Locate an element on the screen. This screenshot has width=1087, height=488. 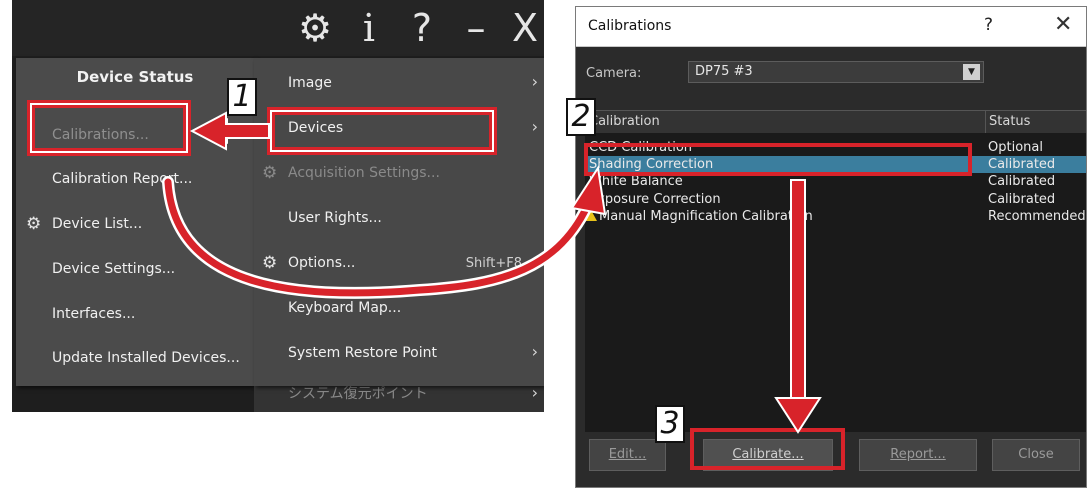
close-icon: X is located at coordinates (525, 28).